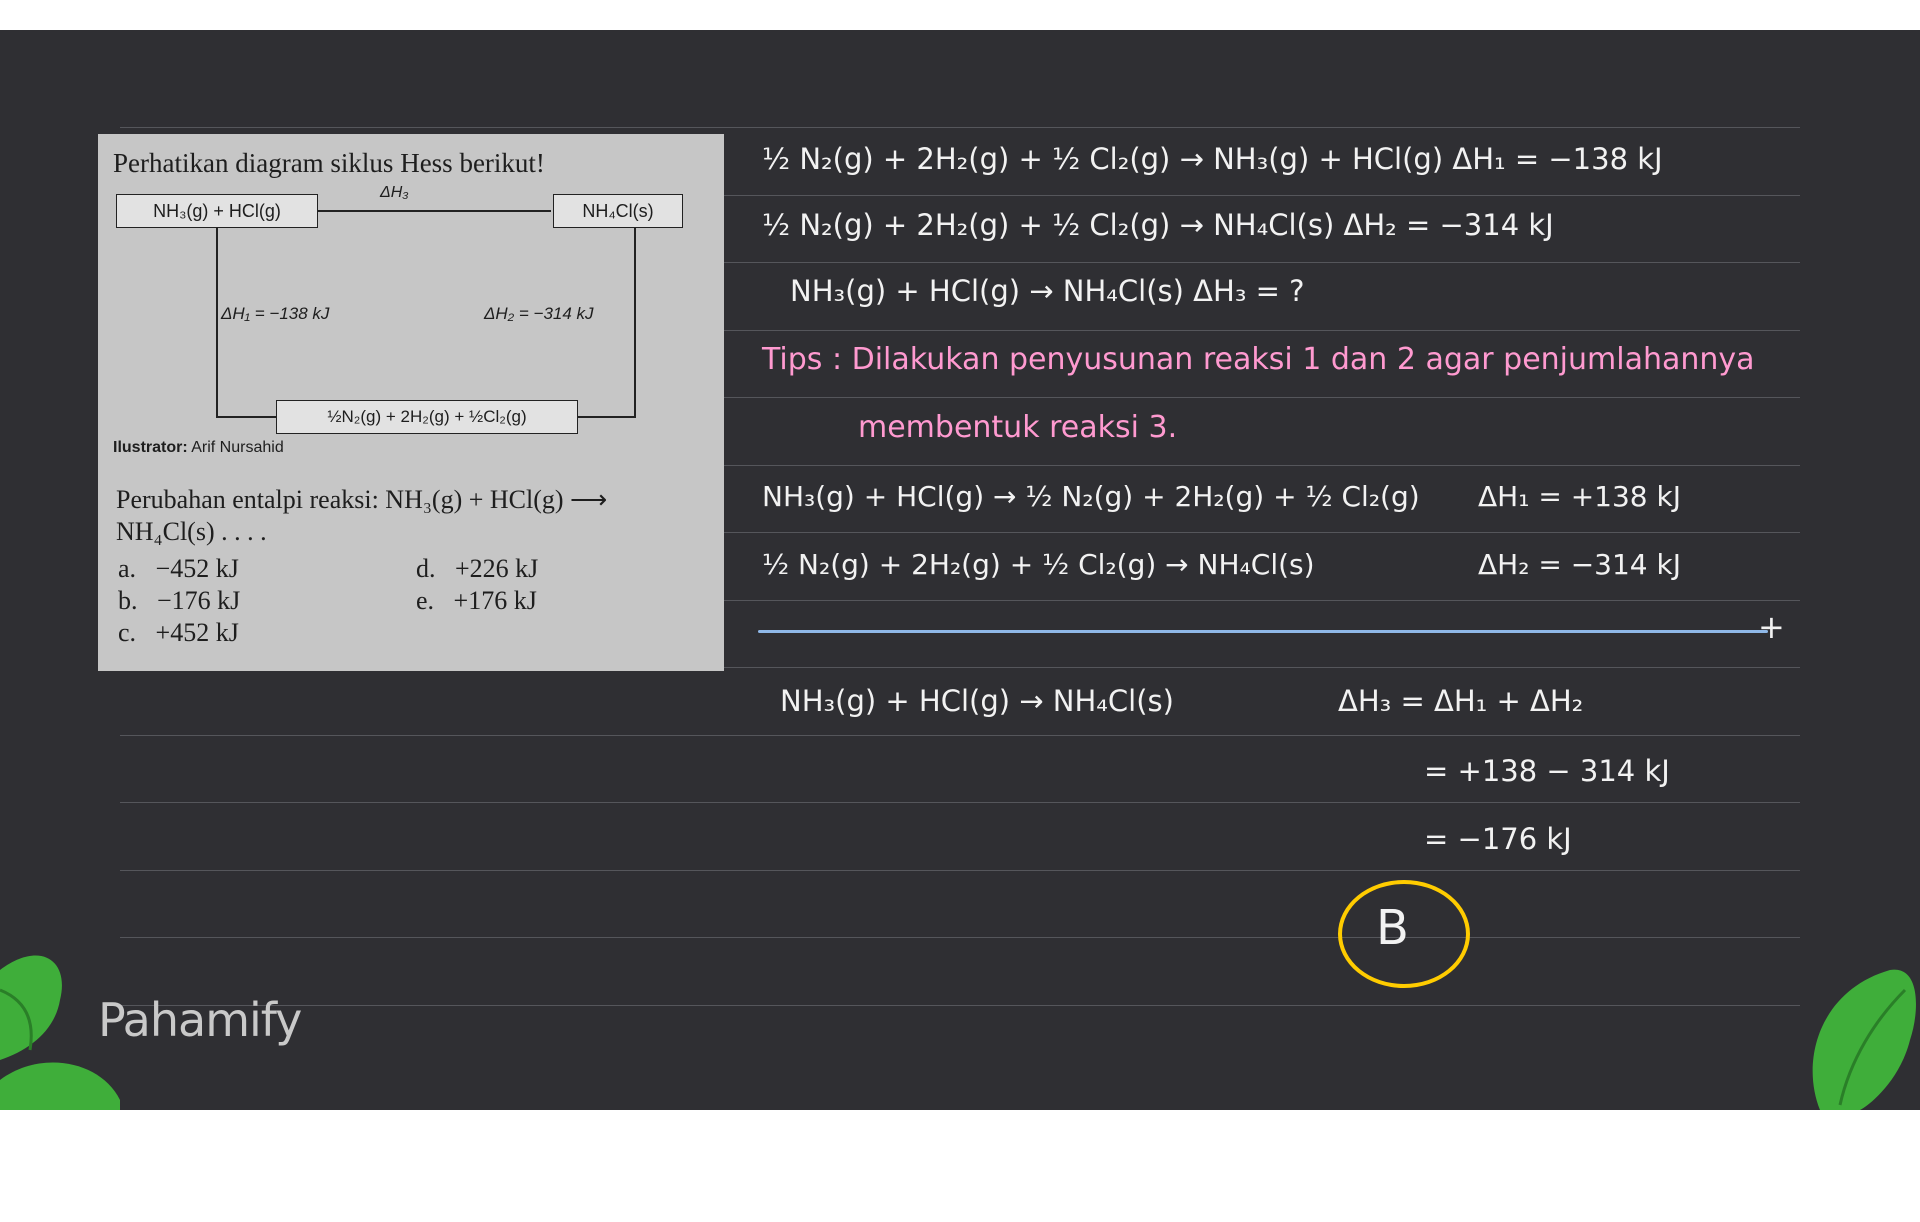 The image size is (1920, 1222). Describe the element at coordinates (1263, 631) in the screenshot. I see `sum-separator` at that location.